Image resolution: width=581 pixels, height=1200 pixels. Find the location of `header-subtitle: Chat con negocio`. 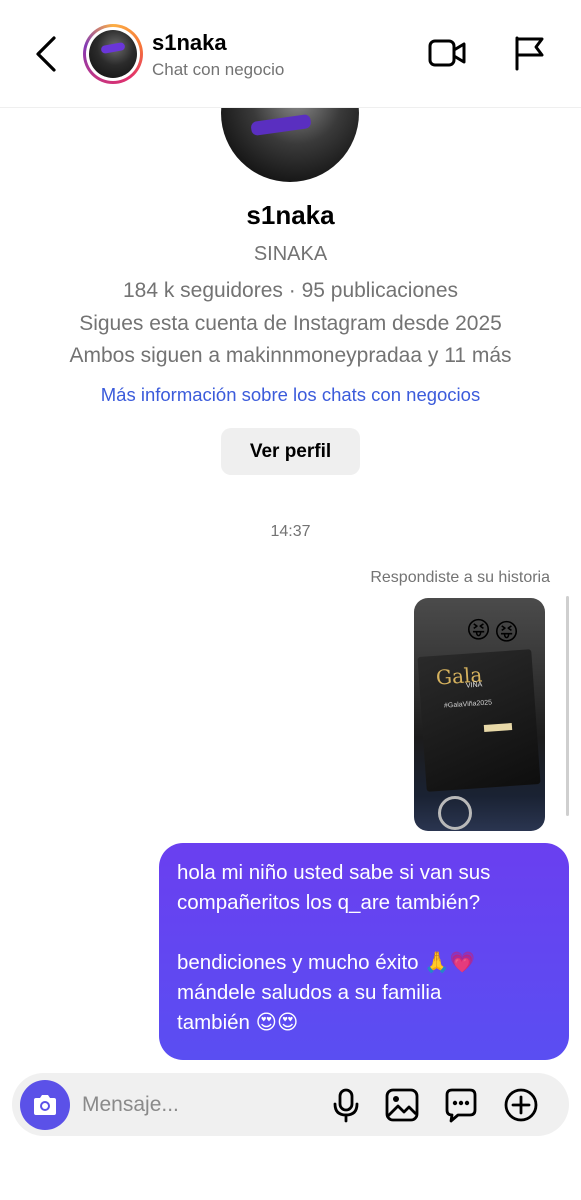

header-subtitle: Chat con negocio is located at coordinates (218, 69).